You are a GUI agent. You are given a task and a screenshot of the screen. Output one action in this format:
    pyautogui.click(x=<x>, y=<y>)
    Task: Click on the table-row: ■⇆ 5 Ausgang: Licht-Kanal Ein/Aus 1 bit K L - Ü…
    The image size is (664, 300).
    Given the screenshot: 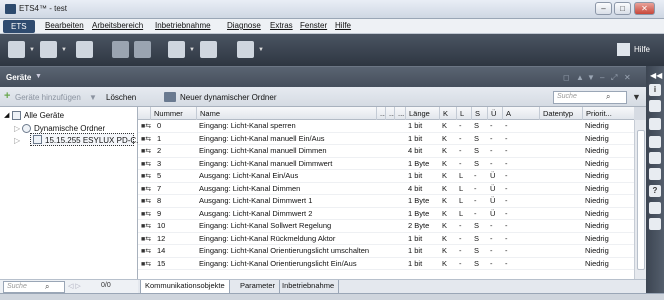 What is the action you would take?
    pyautogui.click(x=386, y=176)
    